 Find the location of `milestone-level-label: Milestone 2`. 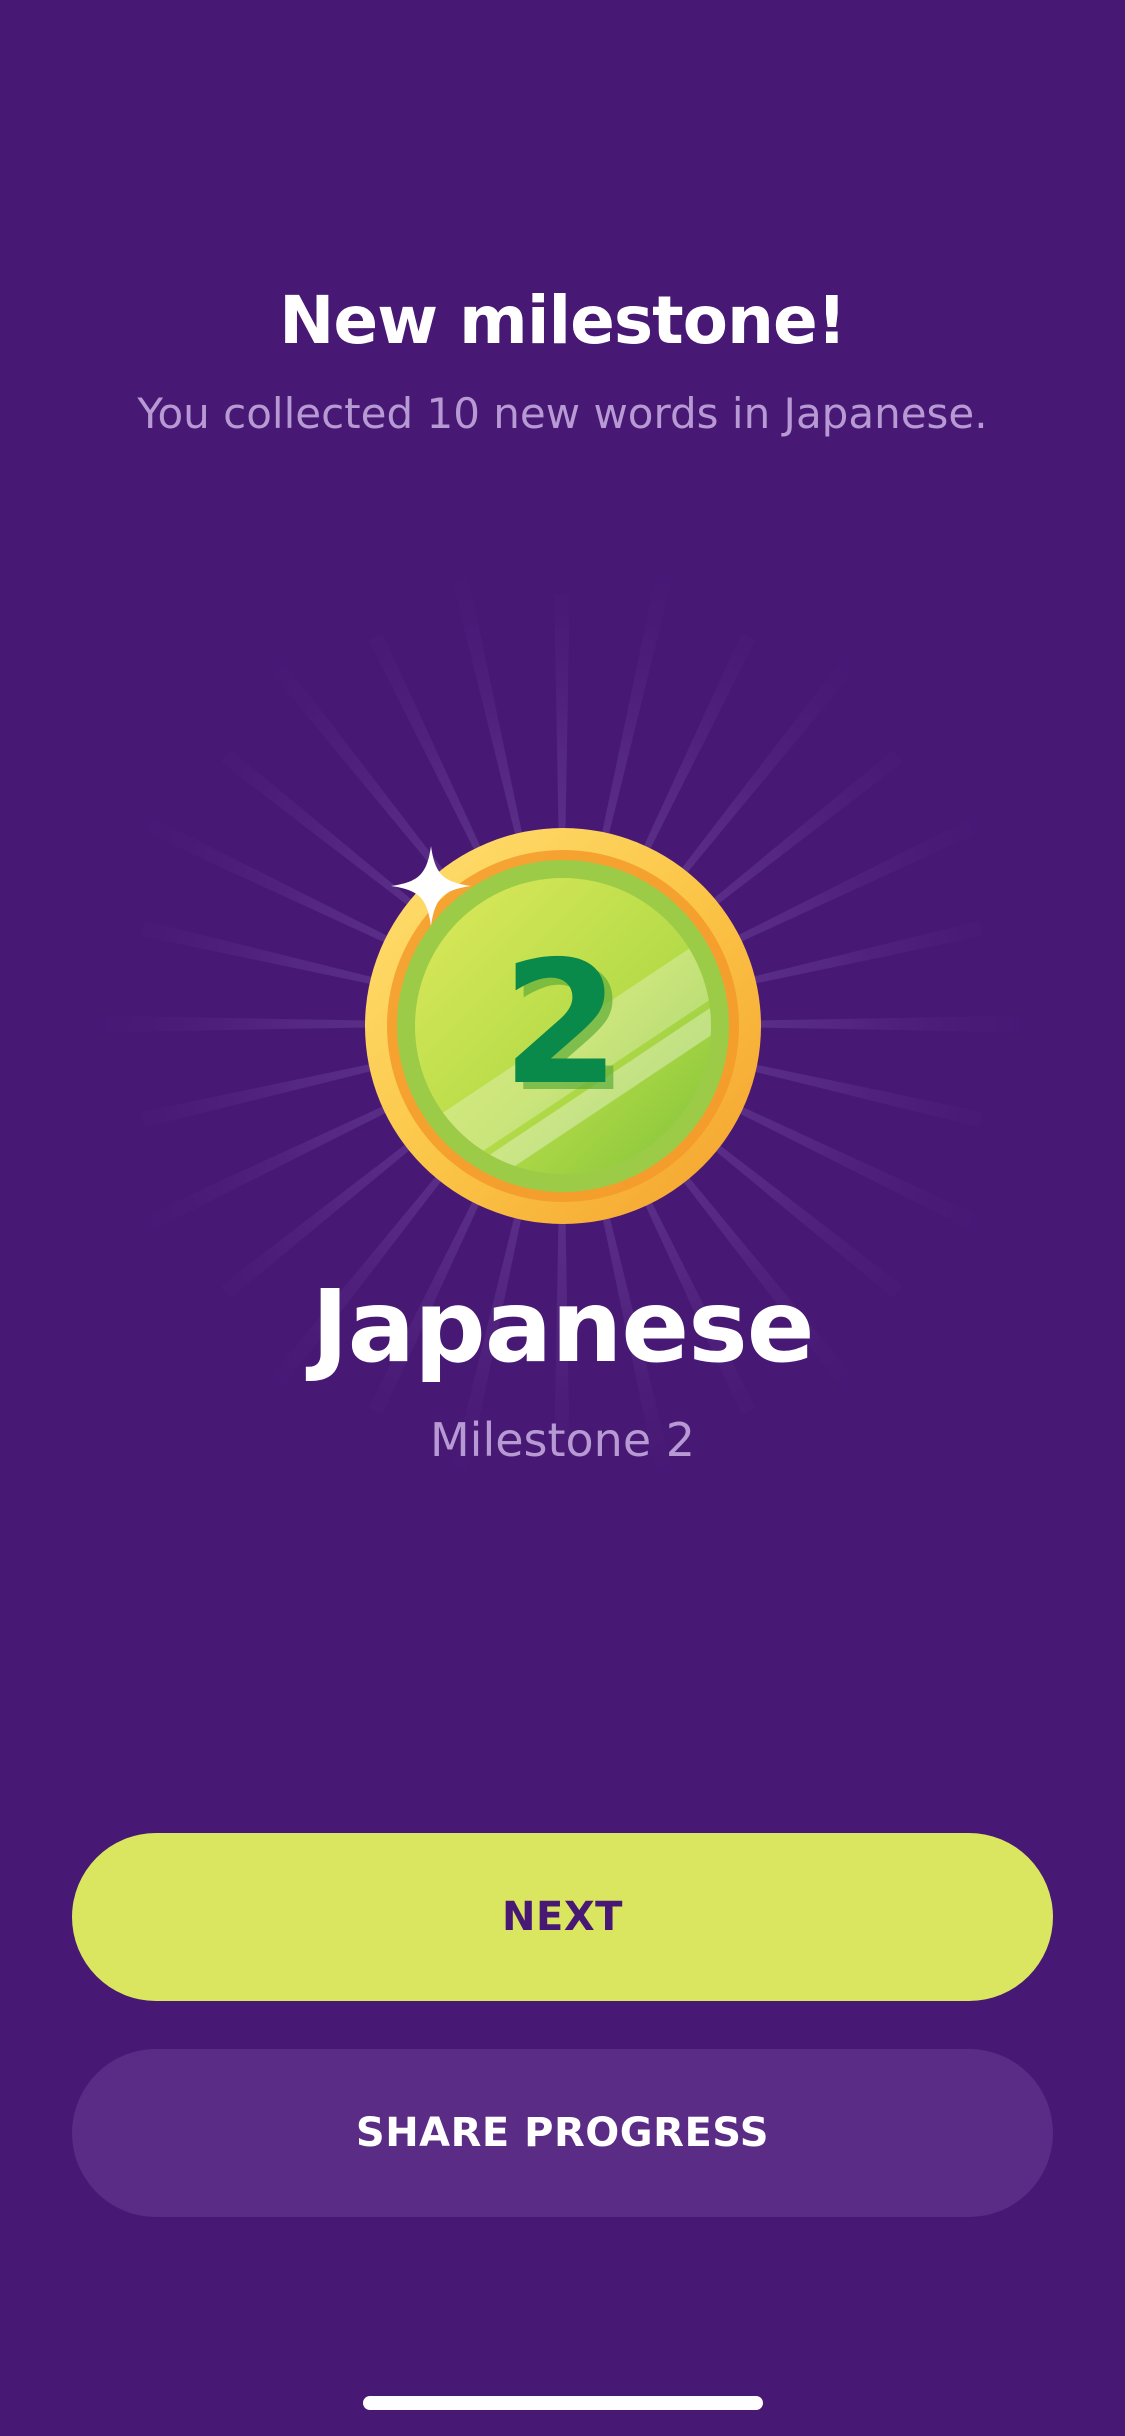

milestone-level-label: Milestone 2 is located at coordinates (562, 1440).